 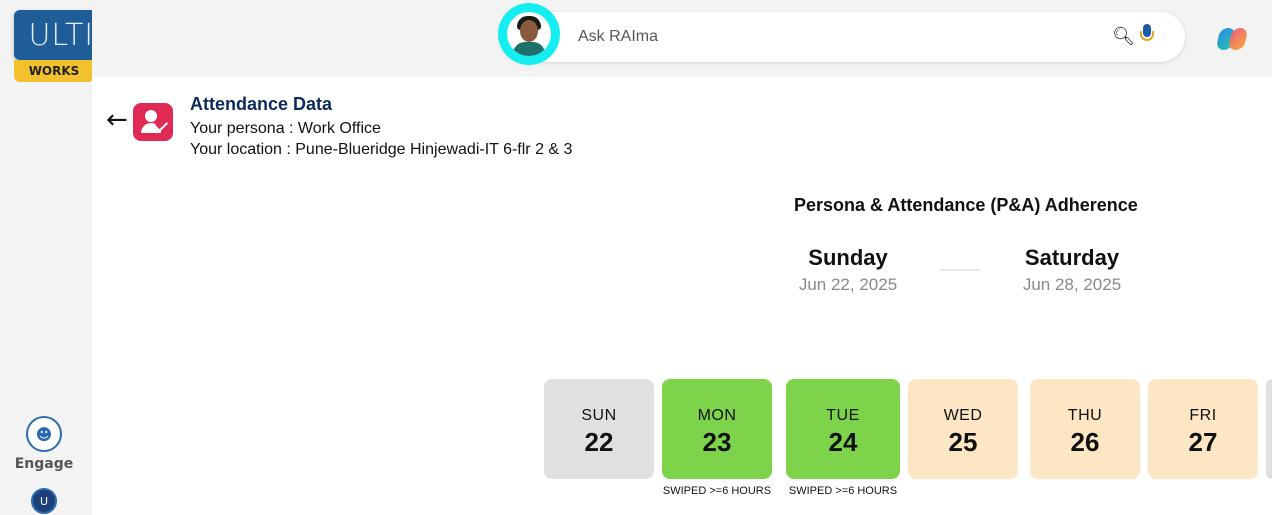 I want to click on works-tag: WORKS, so click(x=54, y=71).